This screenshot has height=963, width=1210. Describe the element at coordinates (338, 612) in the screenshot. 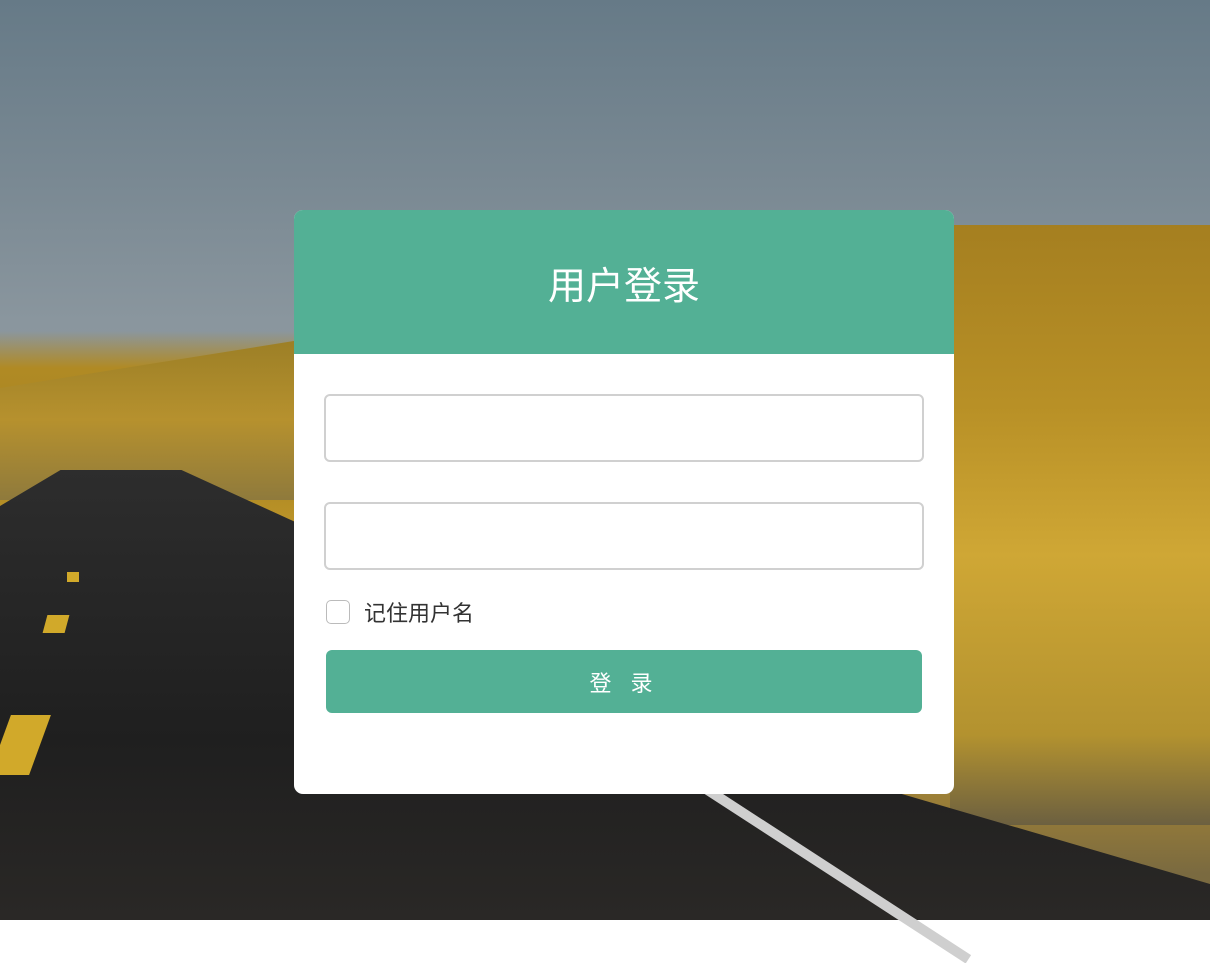

I see `remember-checkbox` at that location.